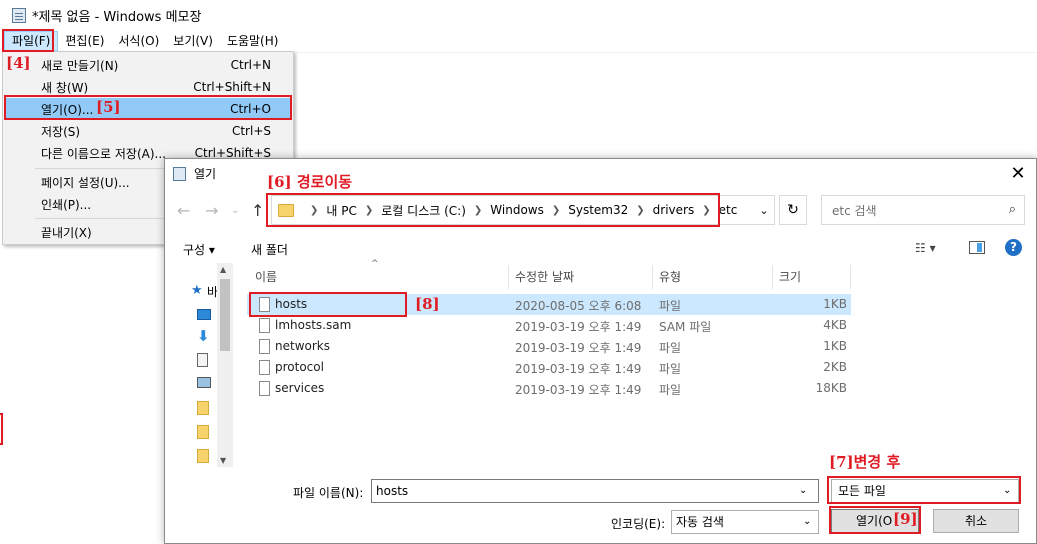 The height and width of the screenshot is (544, 1037). Describe the element at coordinates (549, 388) in the screenshot. I see `file-row-services: services 2019-03-19 오후 1:49 파일 18KB` at that location.